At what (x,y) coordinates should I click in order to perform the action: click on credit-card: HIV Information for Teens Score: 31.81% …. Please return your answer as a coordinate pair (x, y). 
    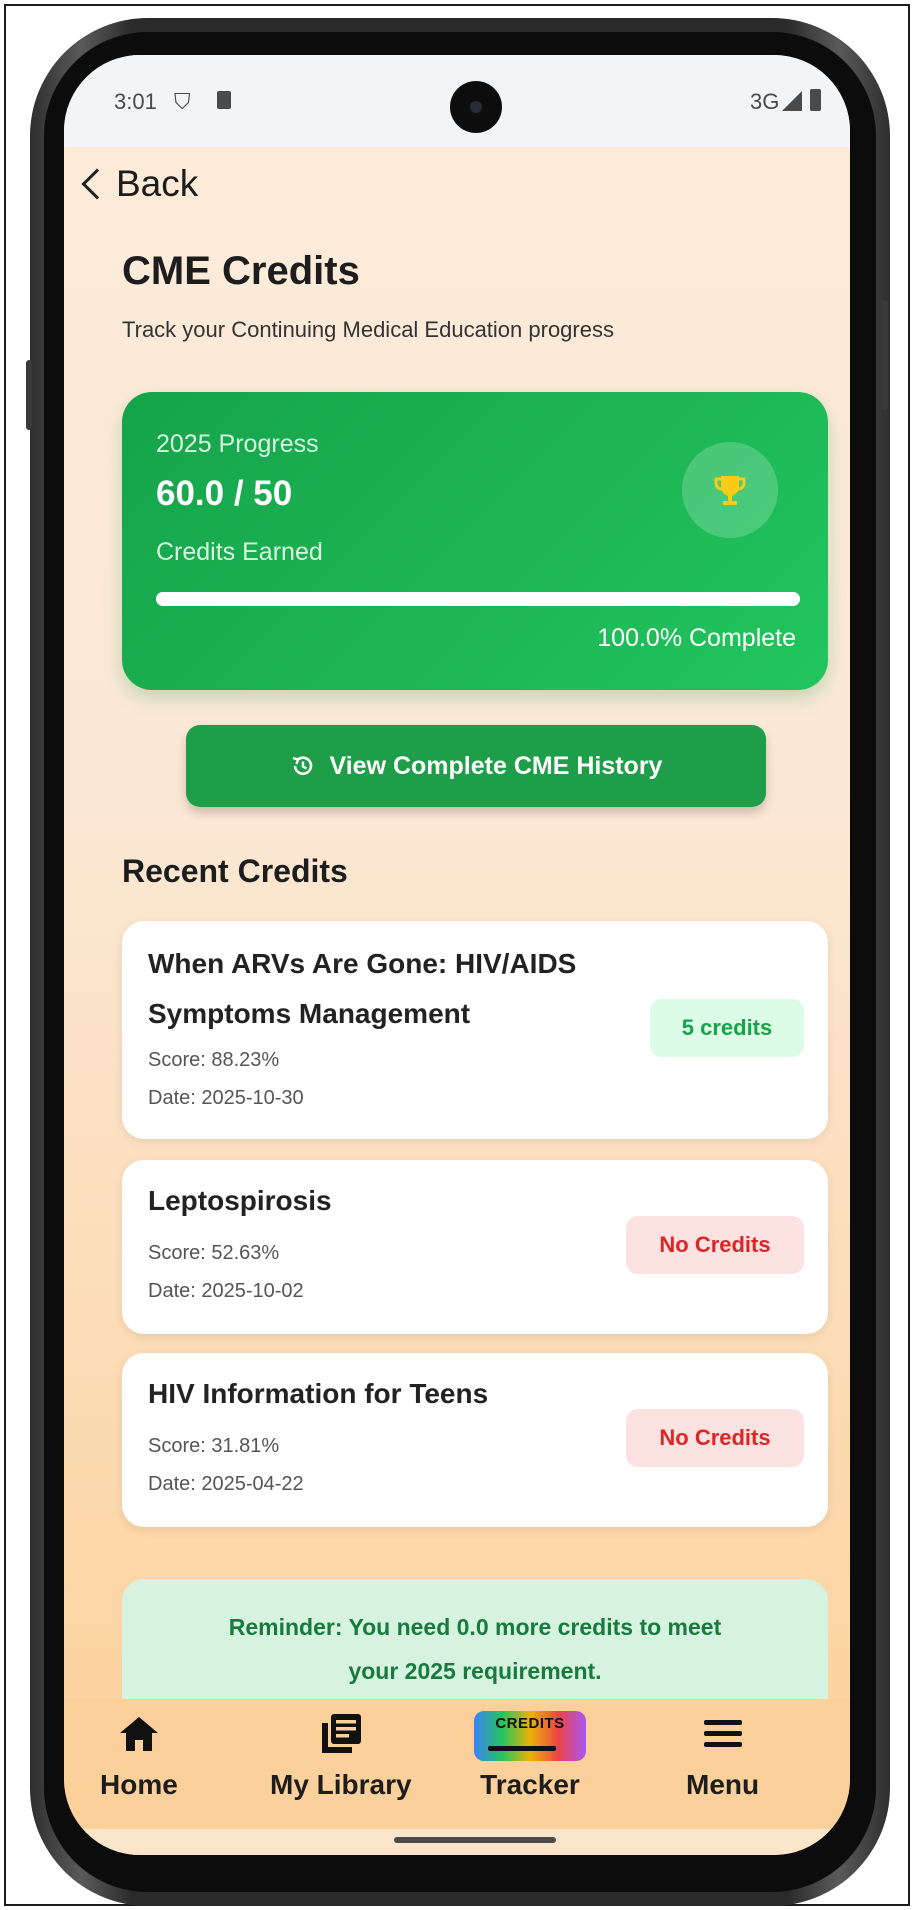
    Looking at the image, I should click on (475, 1440).